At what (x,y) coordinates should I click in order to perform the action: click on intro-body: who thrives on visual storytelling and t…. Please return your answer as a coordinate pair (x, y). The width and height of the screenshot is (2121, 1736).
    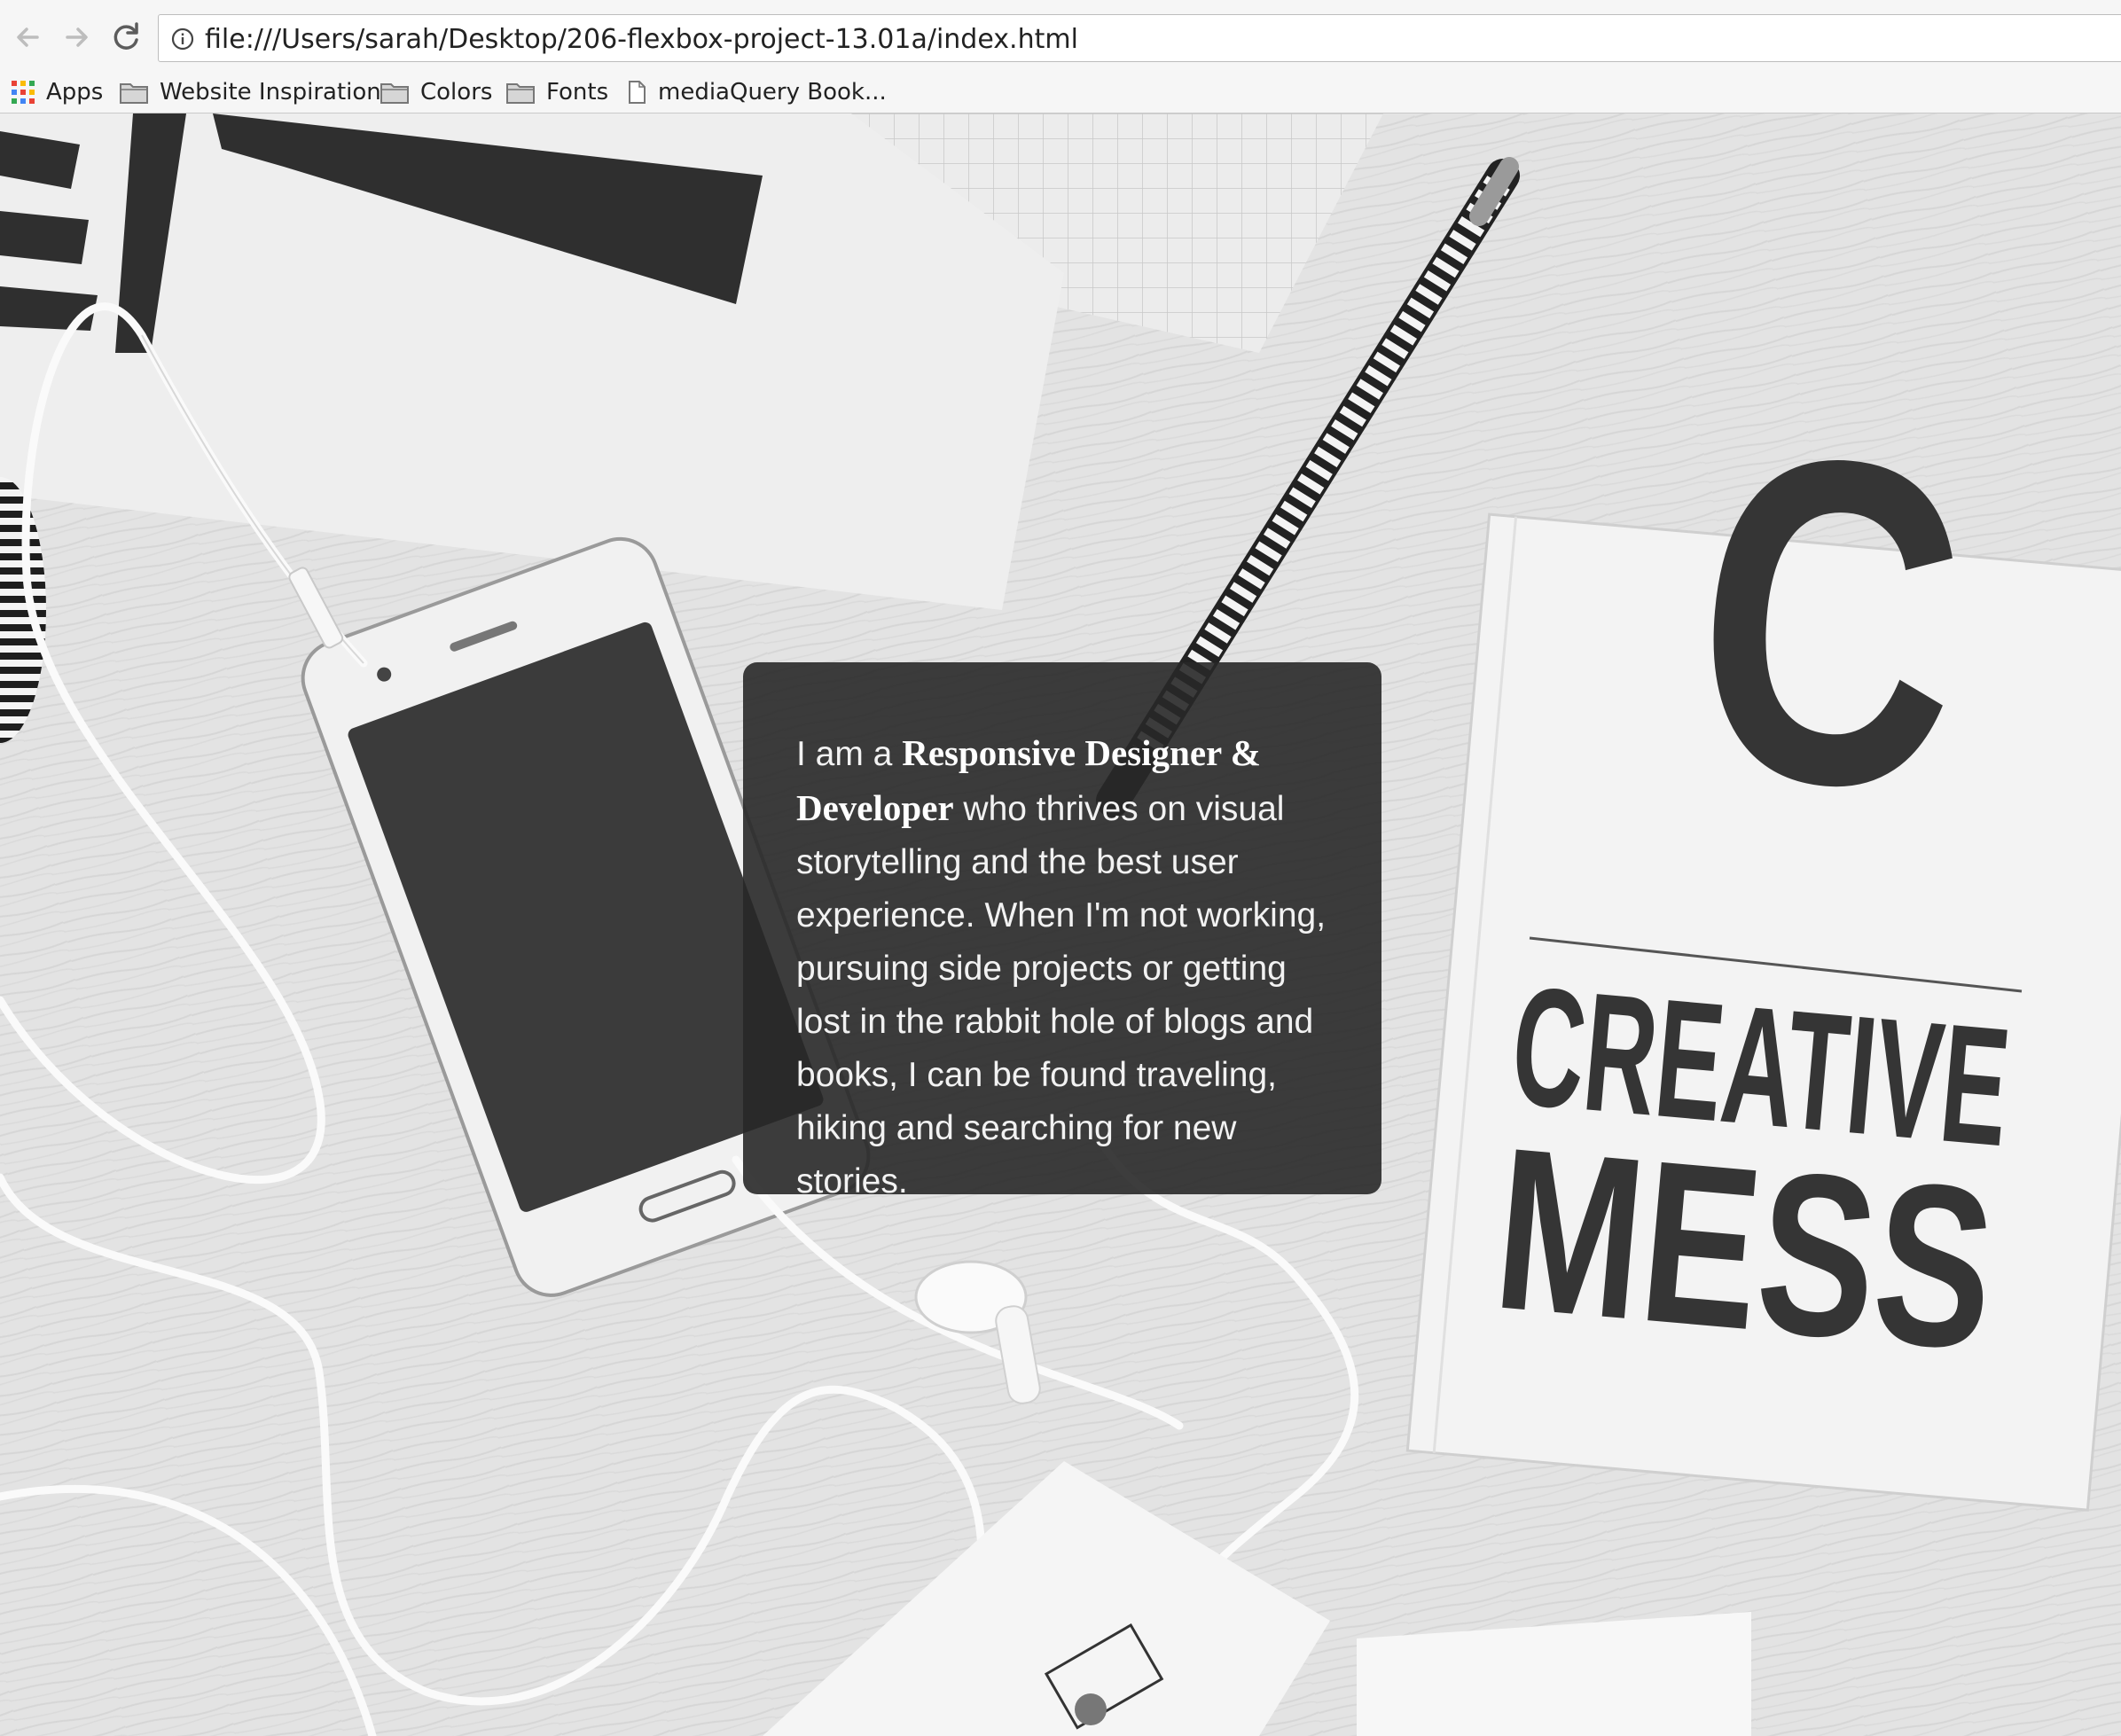
    Looking at the image, I should click on (1061, 995).